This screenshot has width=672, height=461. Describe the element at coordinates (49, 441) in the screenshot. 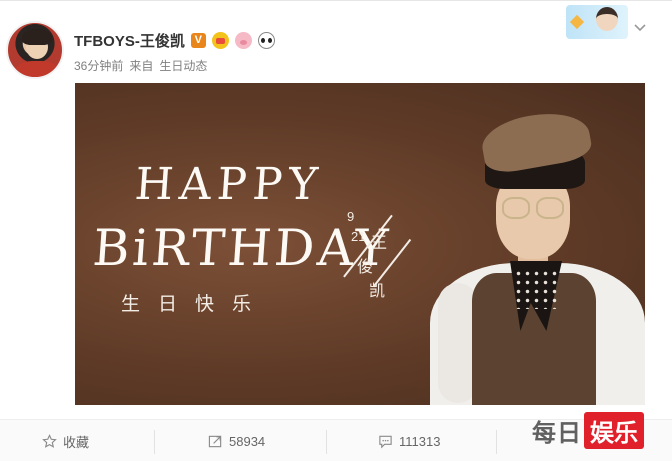

I see `star-outline-icon` at that location.